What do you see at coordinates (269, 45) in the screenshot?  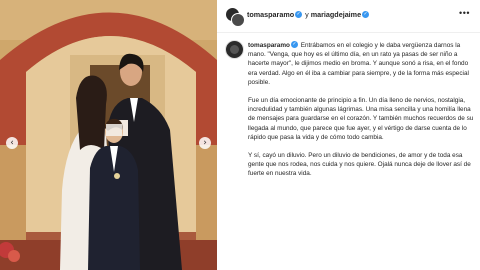 I see `caption-username: tomasparamo` at bounding box center [269, 45].